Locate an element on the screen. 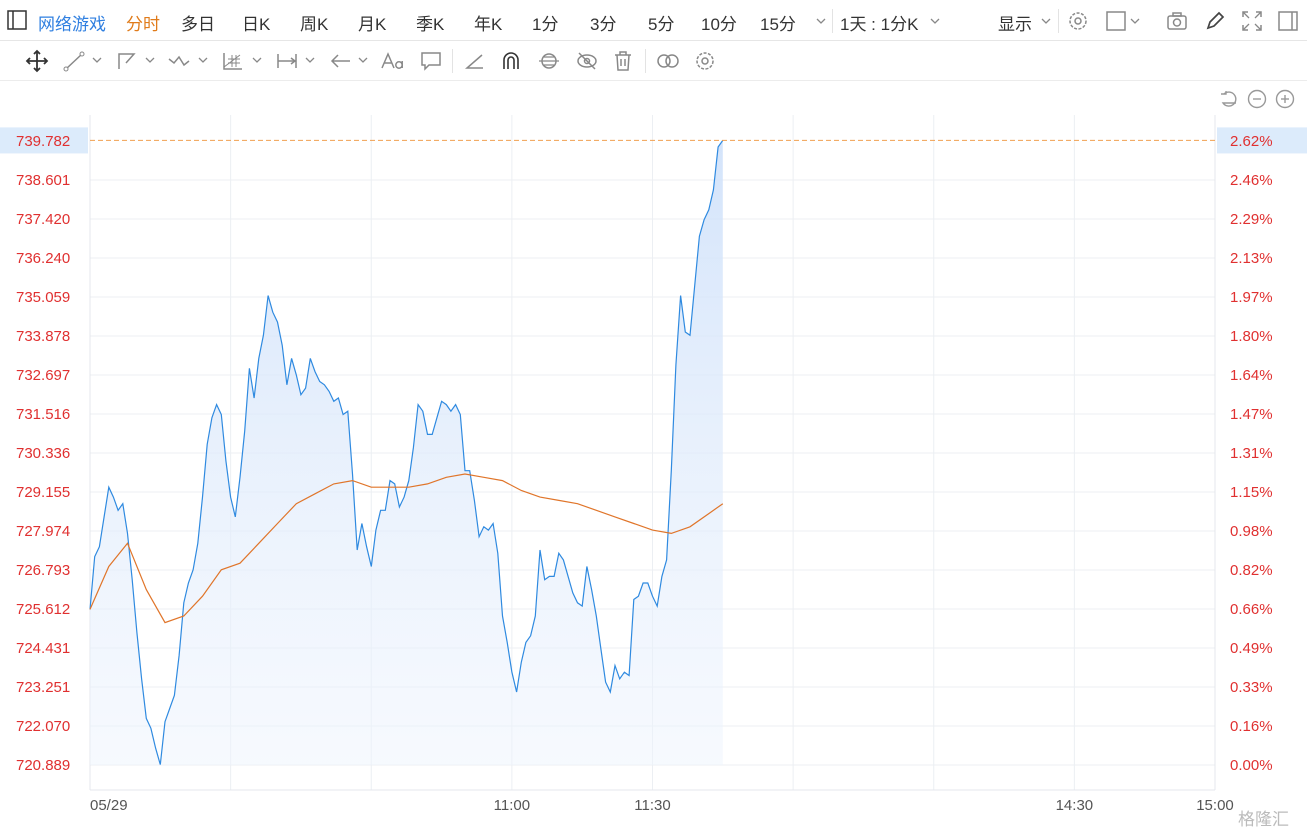 Image resolution: width=1307 pixels, height=836 pixels. camera-icon is located at coordinates (1177, 21).